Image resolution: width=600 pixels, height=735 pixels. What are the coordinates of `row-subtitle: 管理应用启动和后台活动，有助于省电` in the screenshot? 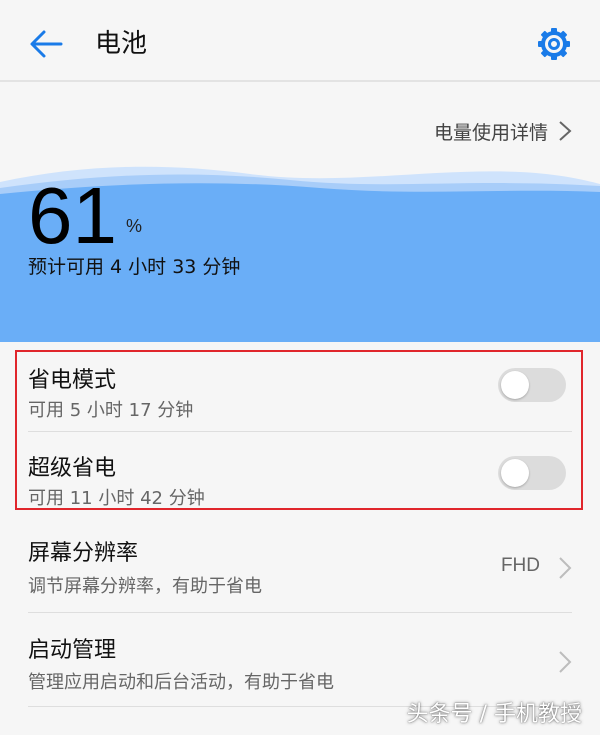 It's located at (181, 682).